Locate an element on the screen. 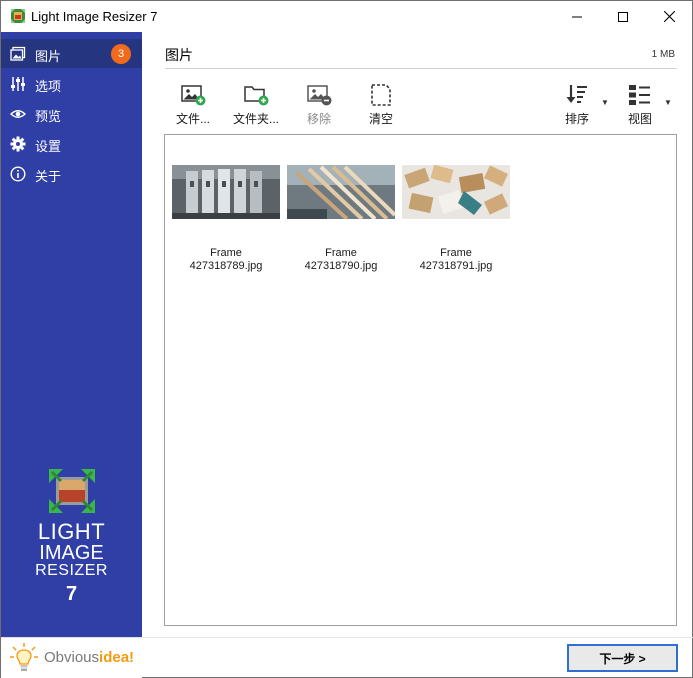 The image size is (693, 678). obviousidea-link: Obviousidea! is located at coordinates (71, 657).